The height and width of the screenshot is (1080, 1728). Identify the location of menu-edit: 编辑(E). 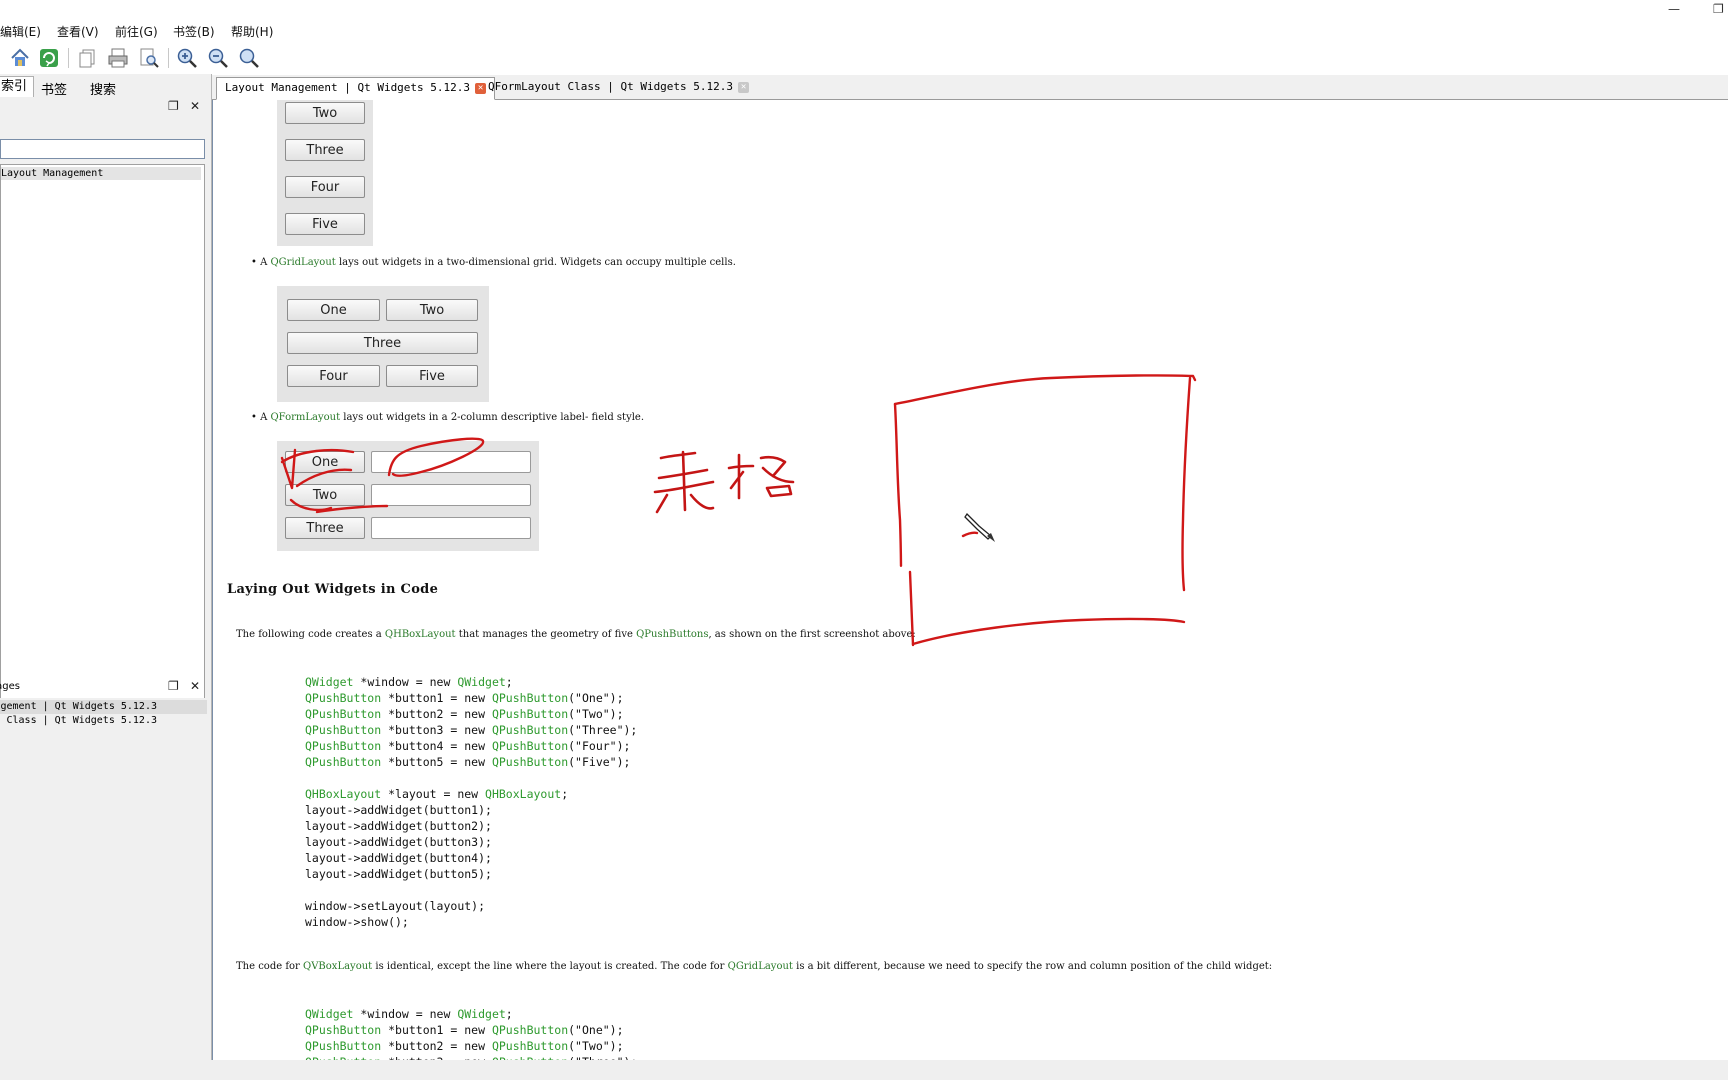
(20, 31).